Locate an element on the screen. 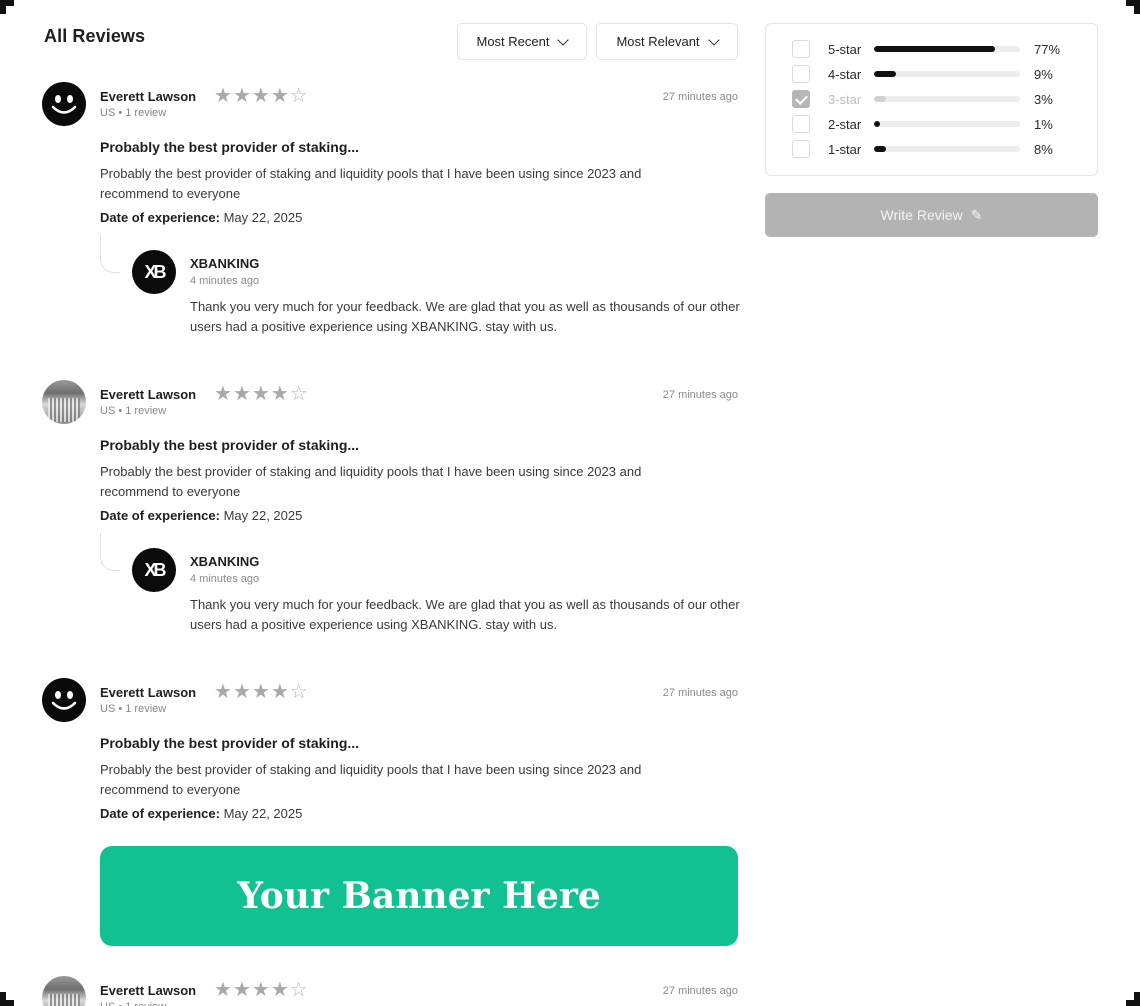 The image size is (1140, 1006). corner-mark-bottom-left is located at coordinates (7, 999).